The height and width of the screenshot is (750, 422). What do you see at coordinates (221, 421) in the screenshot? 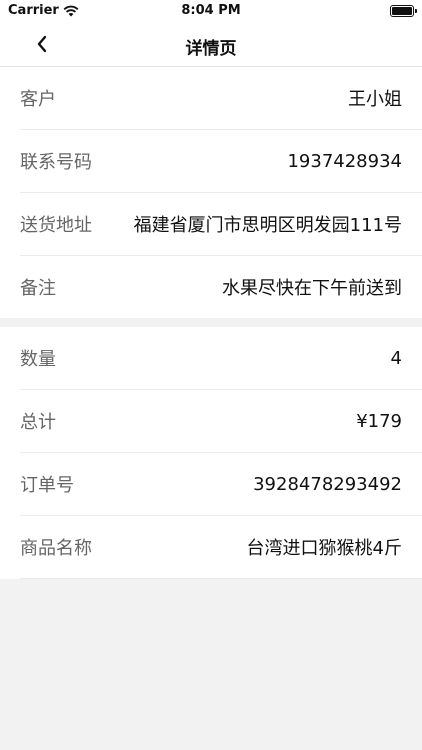
I see `detail-row-total: 总计 ¥179` at bounding box center [221, 421].